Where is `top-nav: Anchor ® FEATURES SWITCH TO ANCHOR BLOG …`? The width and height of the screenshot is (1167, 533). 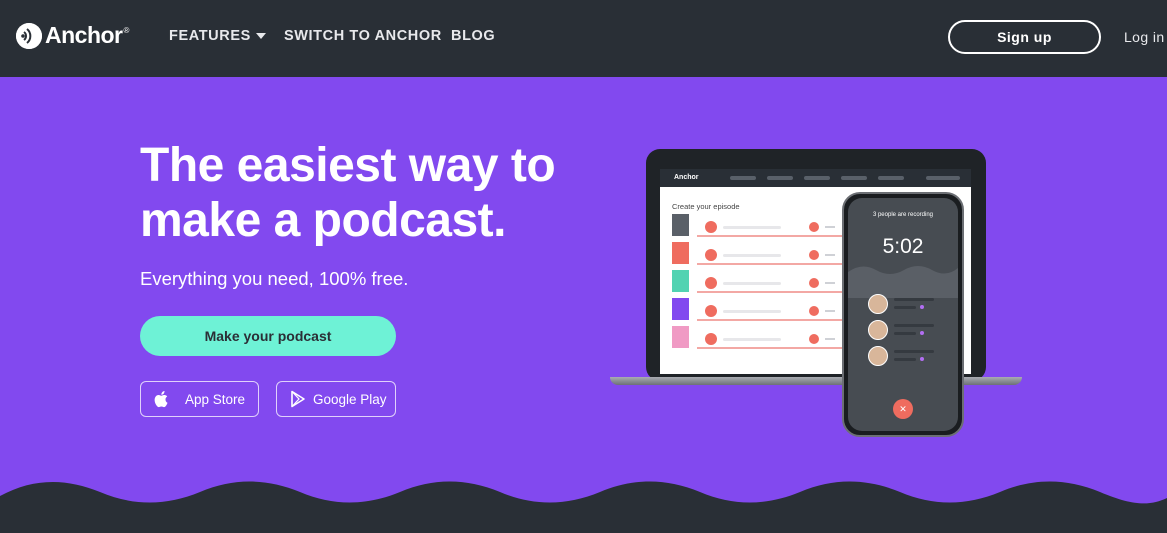 top-nav: Anchor ® FEATURES SWITCH TO ANCHOR BLOG … is located at coordinates (583, 38).